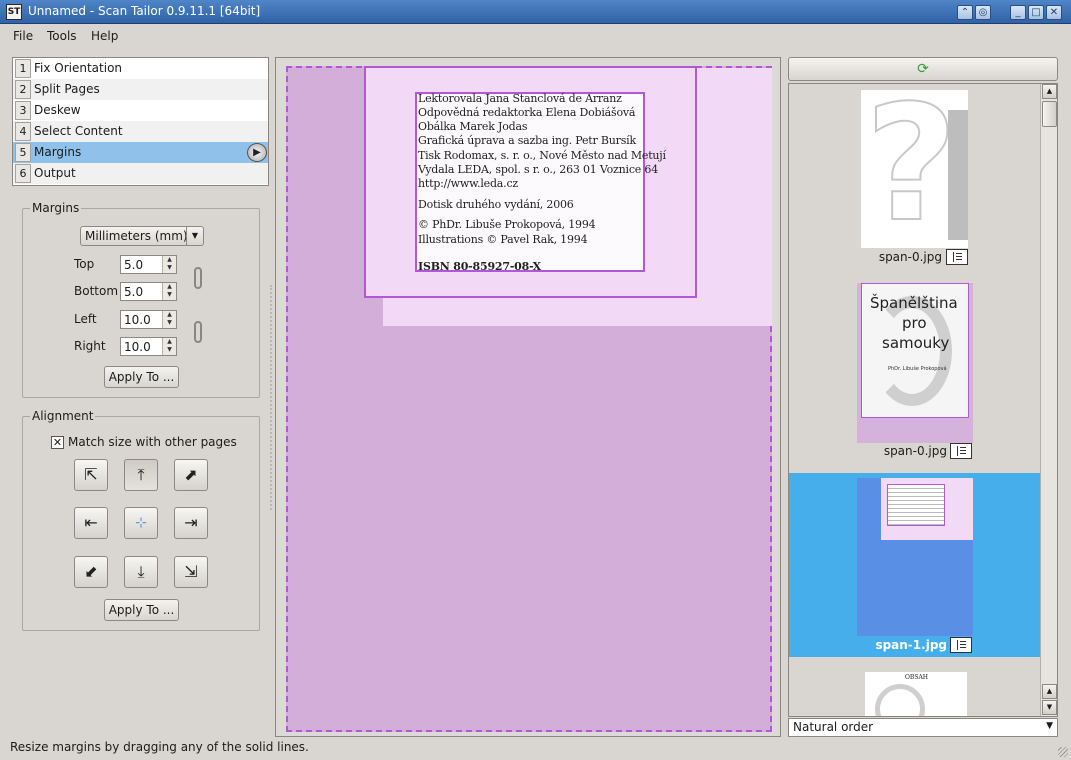  What do you see at coordinates (148, 291) in the screenshot?
I see `bottom-margin-spinbox: 5.0 ▲ ▼` at bounding box center [148, 291].